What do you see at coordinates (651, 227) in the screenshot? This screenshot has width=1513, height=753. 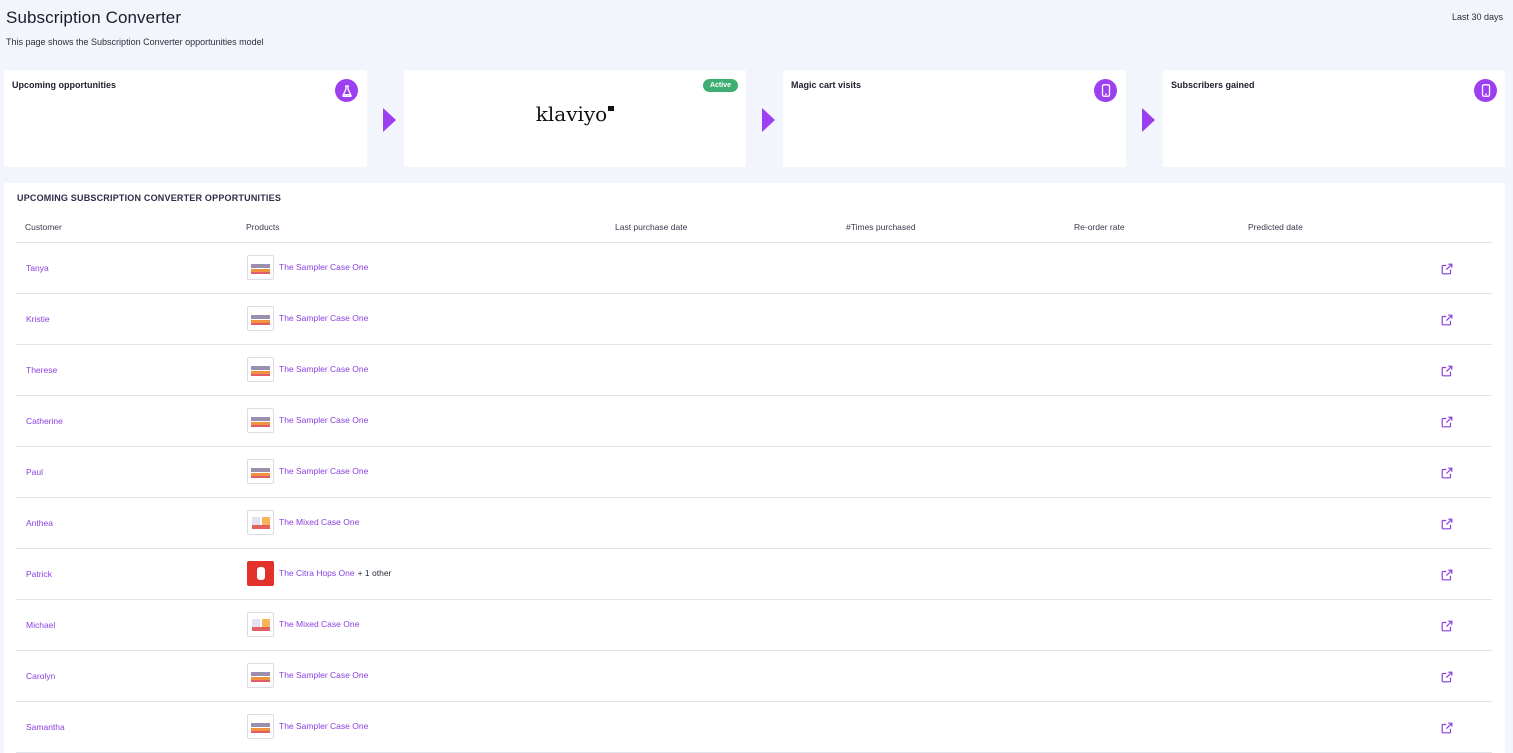 I see `column-header-last-purchase-date: Last purchase date` at bounding box center [651, 227].